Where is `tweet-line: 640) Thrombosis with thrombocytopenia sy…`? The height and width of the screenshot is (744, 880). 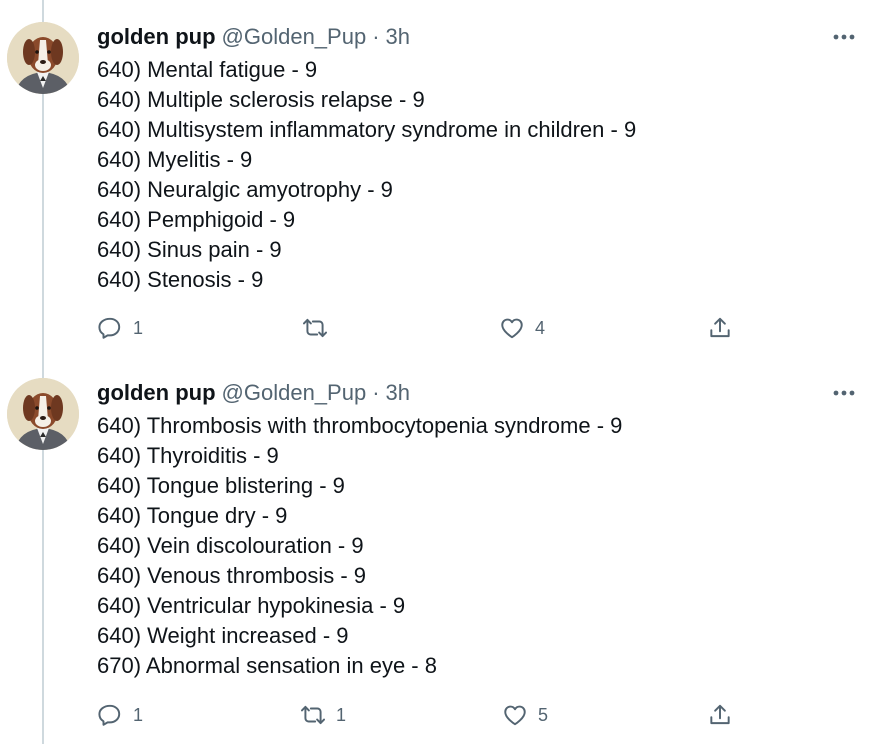 tweet-line: 640) Thrombosis with thrombocytopenia sy… is located at coordinates (360, 425).